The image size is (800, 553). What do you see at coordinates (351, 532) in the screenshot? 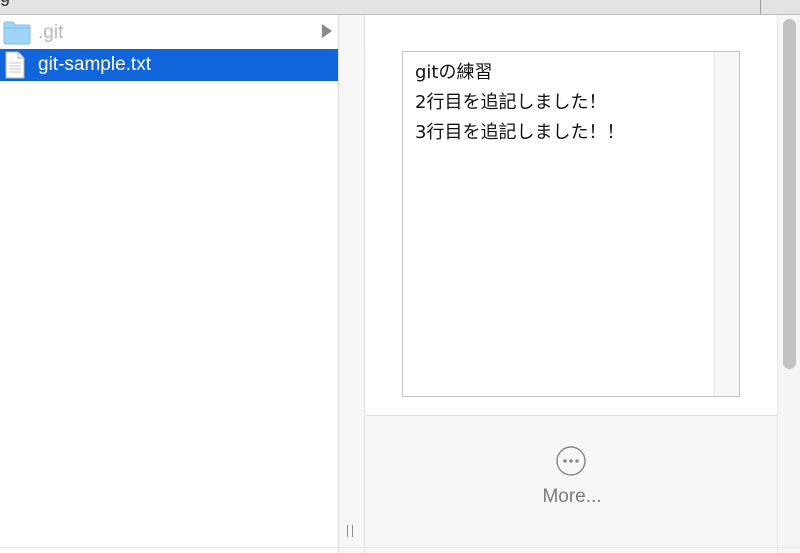
I see `column-resize-handle` at bounding box center [351, 532].